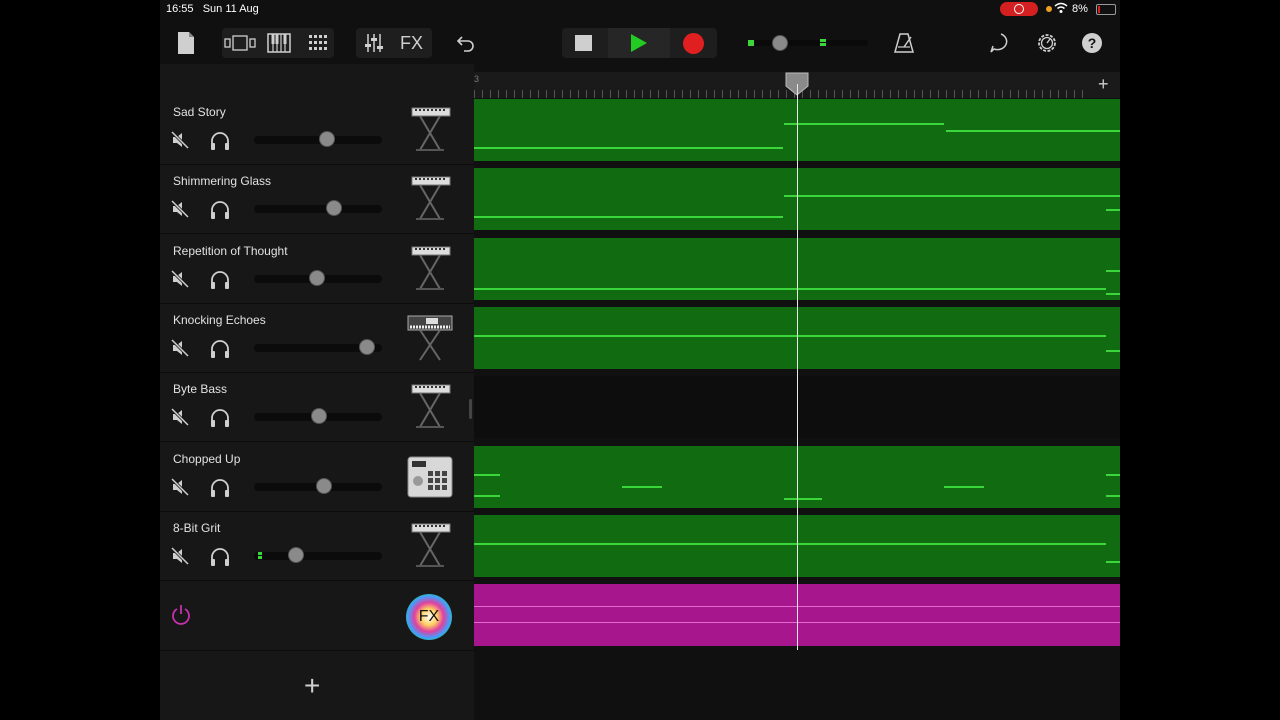 Image resolution: width=1280 pixels, height=720 pixels. I want to click on status-time-date: 16:55 Sun 11 Aug, so click(212, 9).